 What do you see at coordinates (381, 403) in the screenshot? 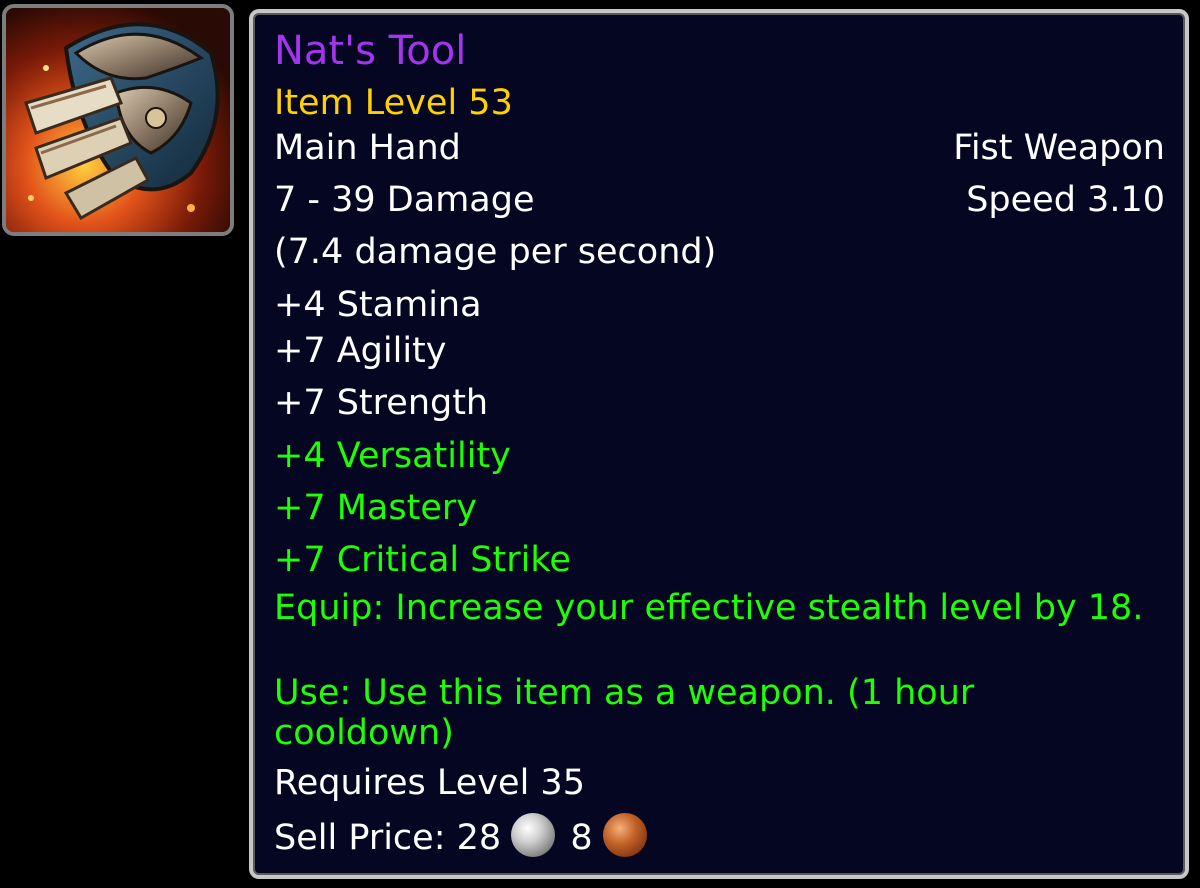
I see `stat-strength: +7 Strength` at bounding box center [381, 403].